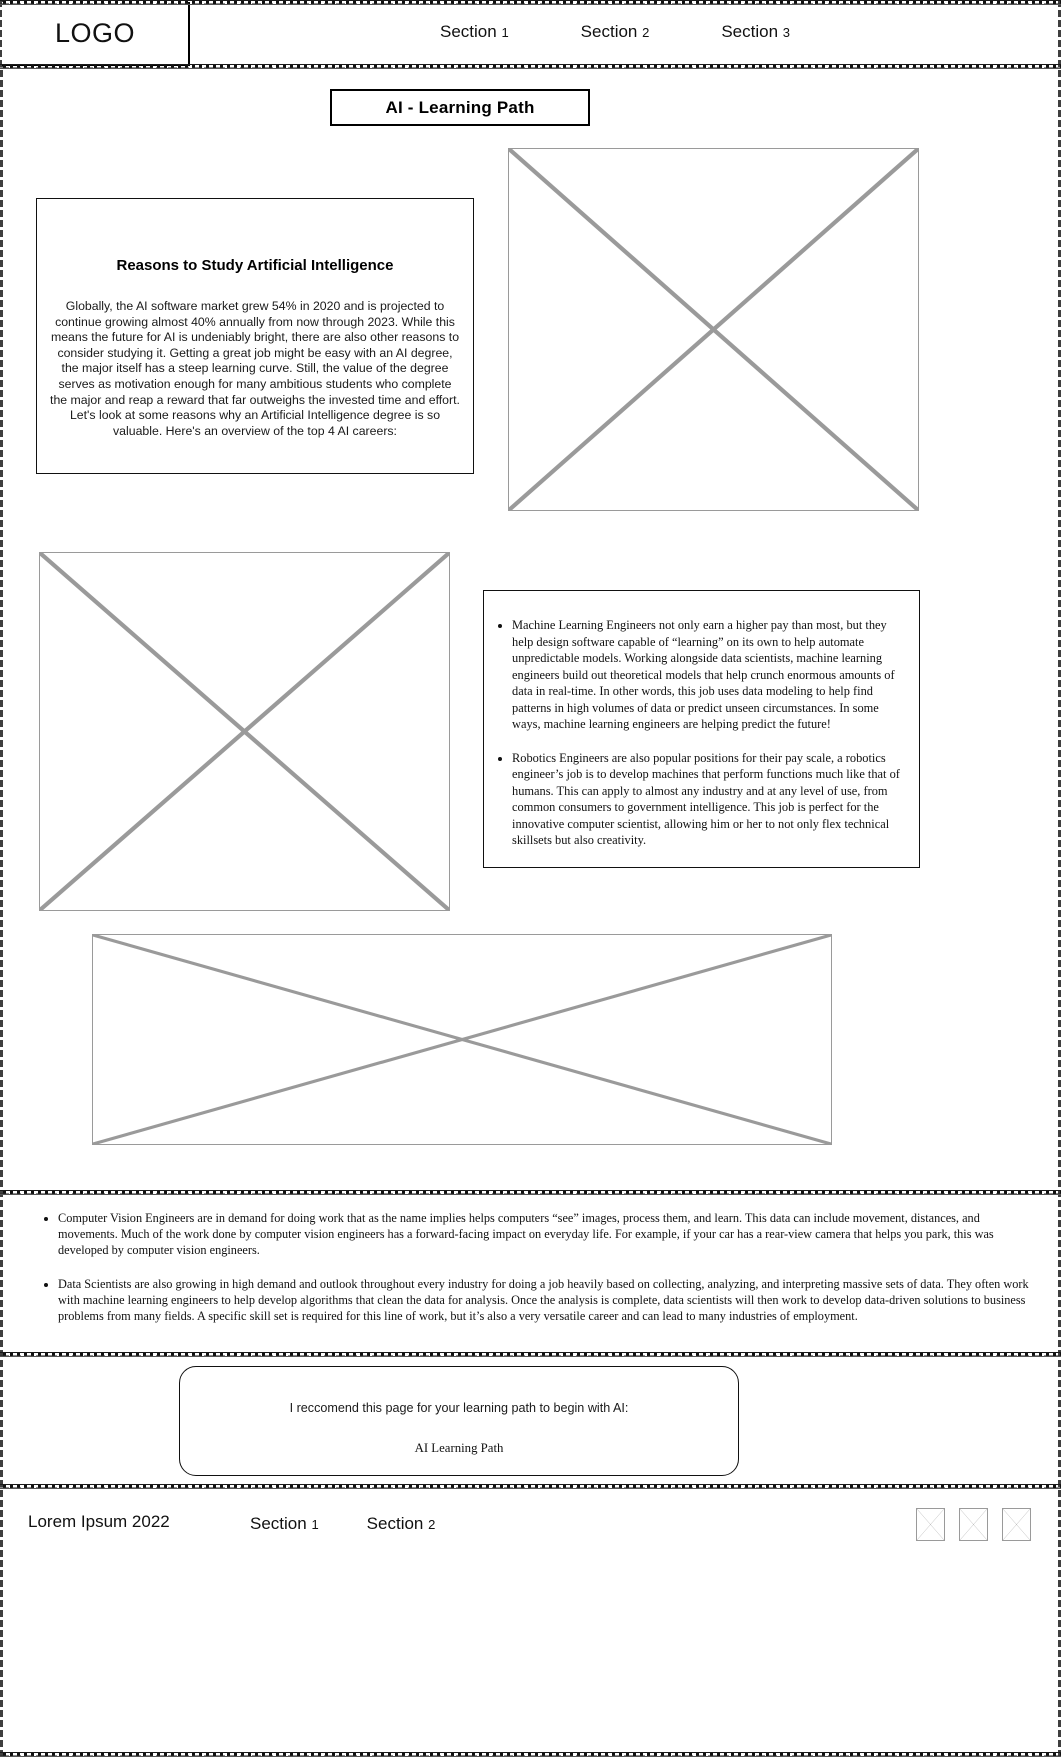  I want to click on nav-item-section-2: Section 2, so click(615, 32).